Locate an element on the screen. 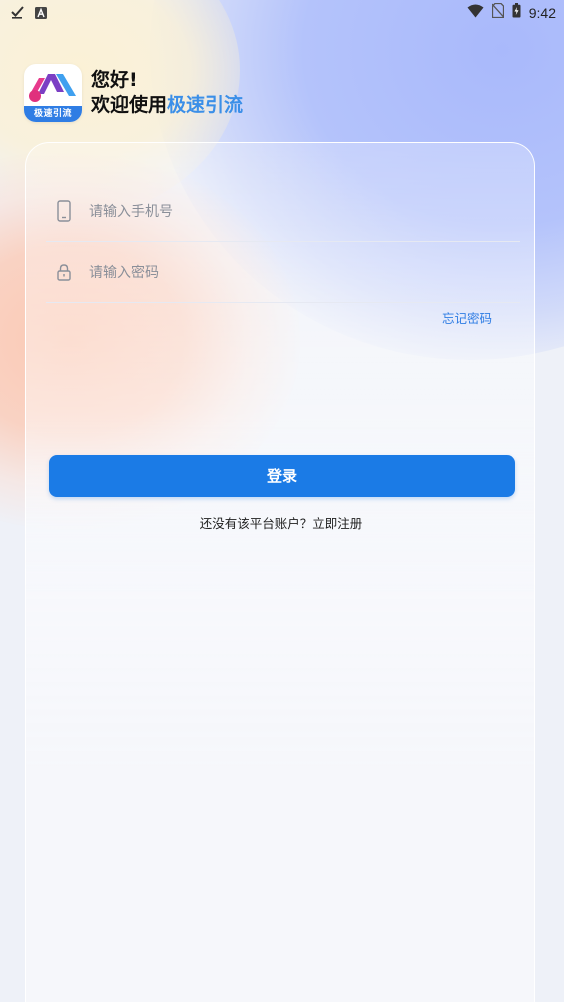 The width and height of the screenshot is (564, 1002). font-a-icon is located at coordinates (41, 13).